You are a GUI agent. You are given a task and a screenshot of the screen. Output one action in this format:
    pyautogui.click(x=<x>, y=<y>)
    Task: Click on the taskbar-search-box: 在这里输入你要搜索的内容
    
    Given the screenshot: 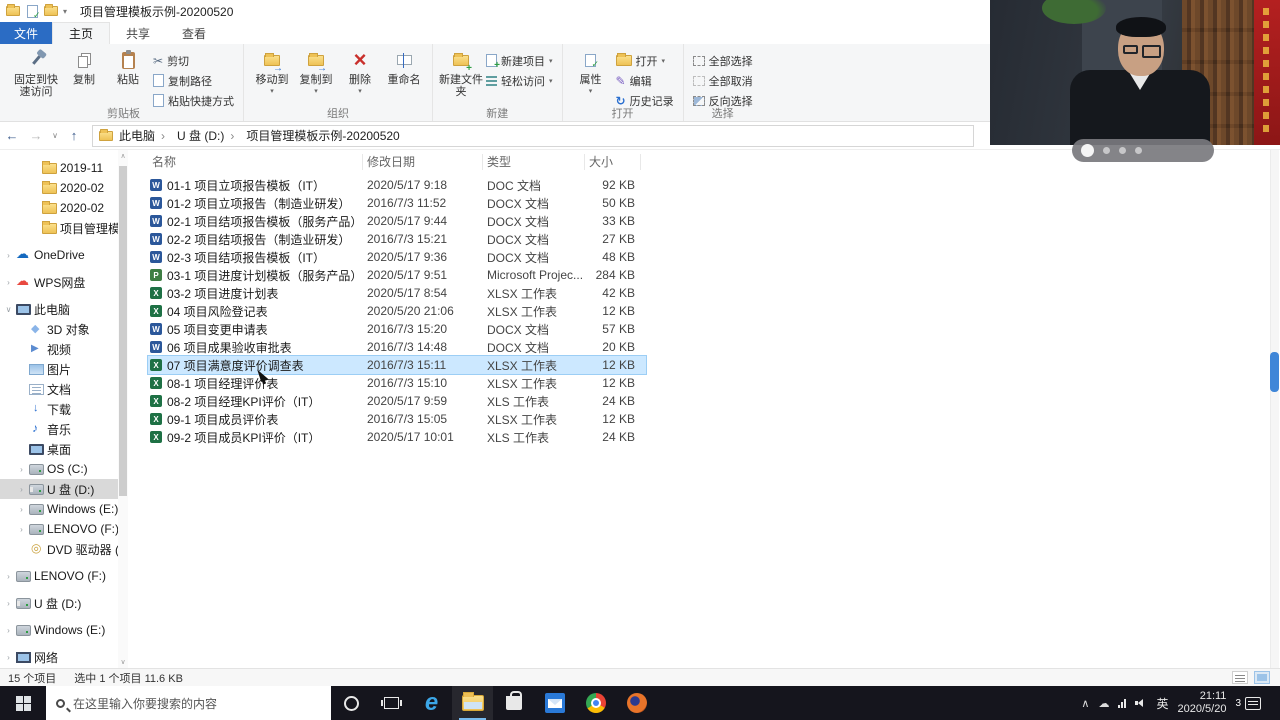 What is the action you would take?
    pyautogui.click(x=188, y=703)
    